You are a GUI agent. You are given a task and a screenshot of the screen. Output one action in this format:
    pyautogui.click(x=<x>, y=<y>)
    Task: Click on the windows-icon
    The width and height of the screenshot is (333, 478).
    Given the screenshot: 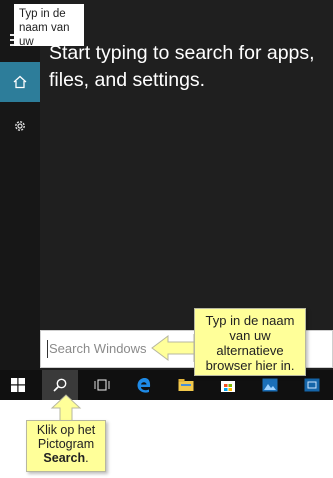 What is the action you would take?
    pyautogui.click(x=18, y=385)
    